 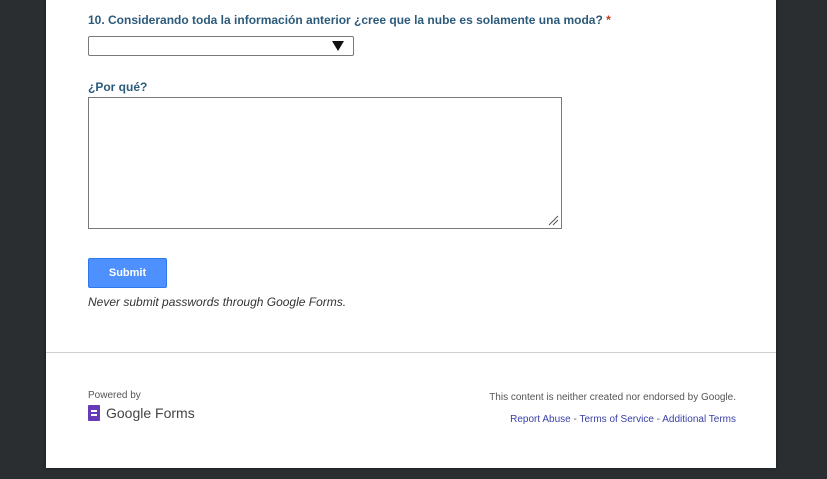 I want to click on required-marker: *, so click(x=608, y=20).